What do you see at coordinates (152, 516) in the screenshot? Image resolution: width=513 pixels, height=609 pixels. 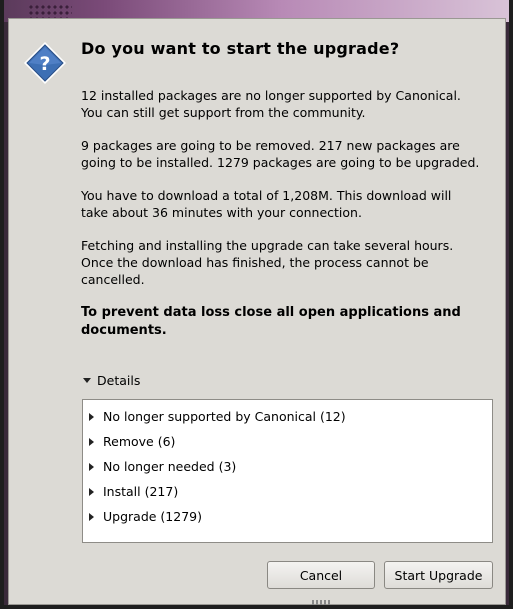 I see `tree-item-label: Upgrade (1279)` at bounding box center [152, 516].